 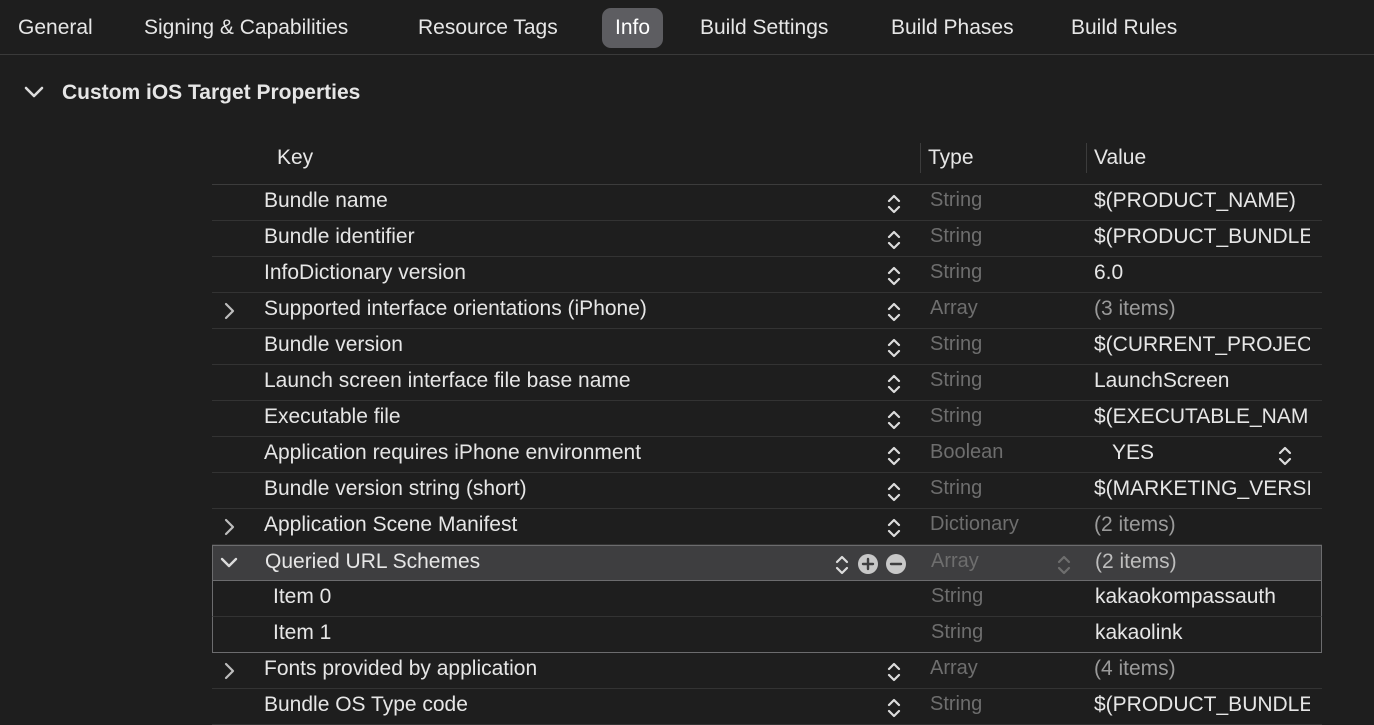 What do you see at coordinates (1202, 237) in the screenshot?
I see `row-value: $(PRODUCT_BUNDLE_IDENTIFIER)` at bounding box center [1202, 237].